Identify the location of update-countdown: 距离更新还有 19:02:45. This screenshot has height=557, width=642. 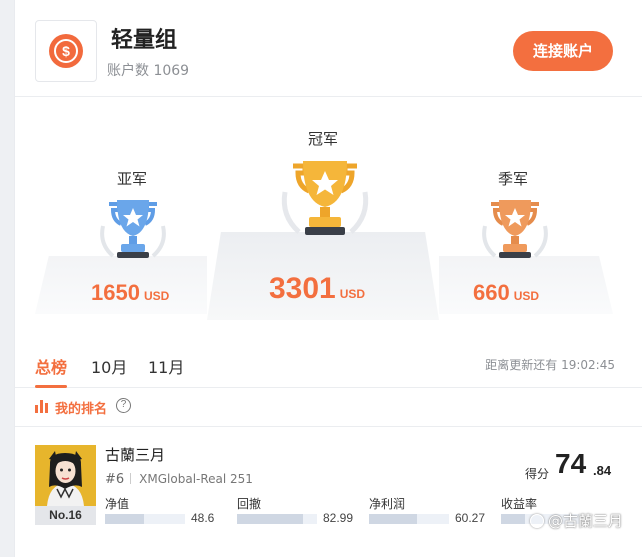
(550, 365).